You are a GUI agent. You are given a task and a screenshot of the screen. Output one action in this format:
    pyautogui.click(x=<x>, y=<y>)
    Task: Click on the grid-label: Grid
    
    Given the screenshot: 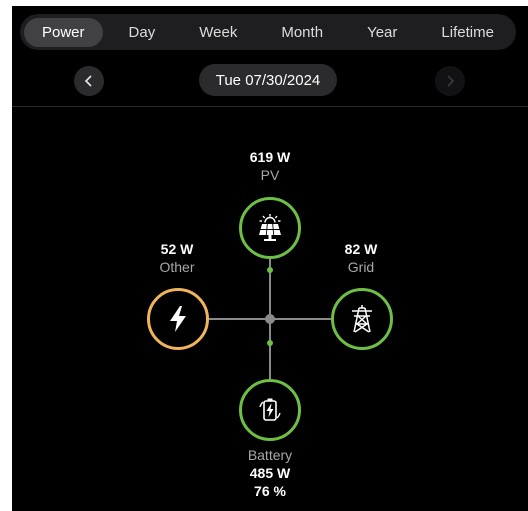 What is the action you would take?
    pyautogui.click(x=361, y=267)
    